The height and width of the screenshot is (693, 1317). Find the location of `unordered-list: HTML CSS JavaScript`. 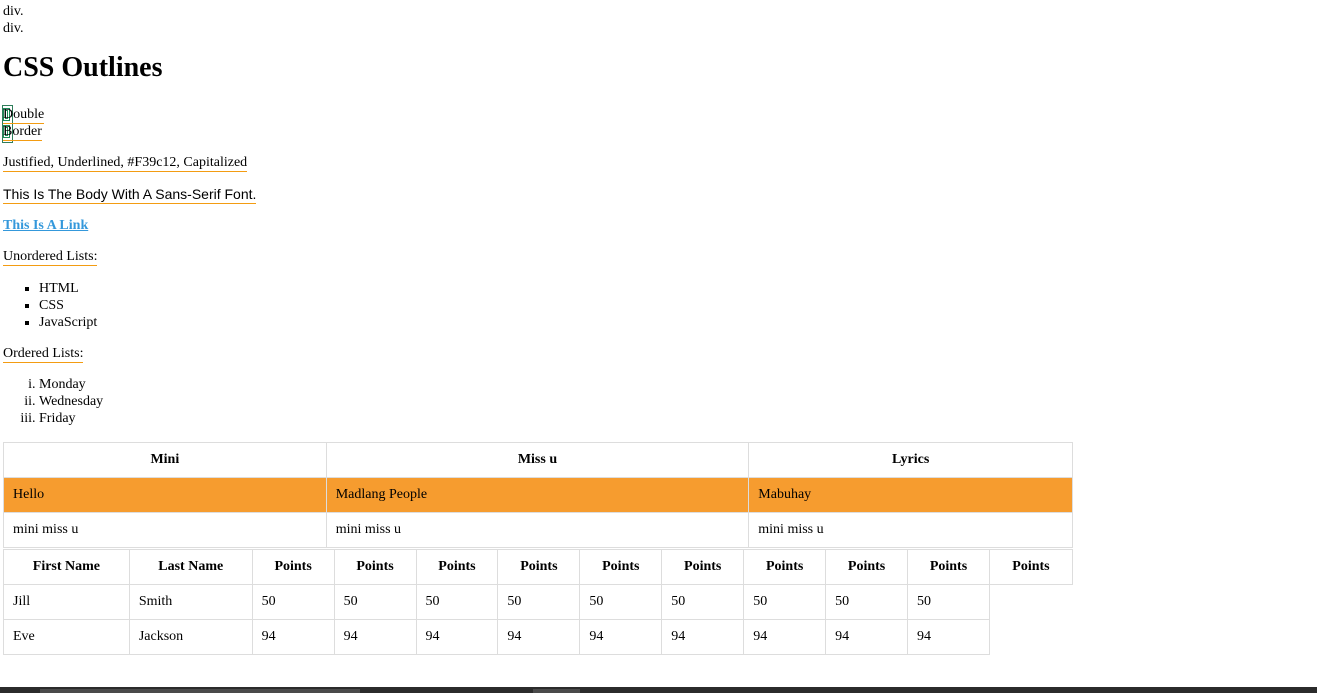

unordered-list: HTML CSS JavaScript is located at coordinates (658, 305).